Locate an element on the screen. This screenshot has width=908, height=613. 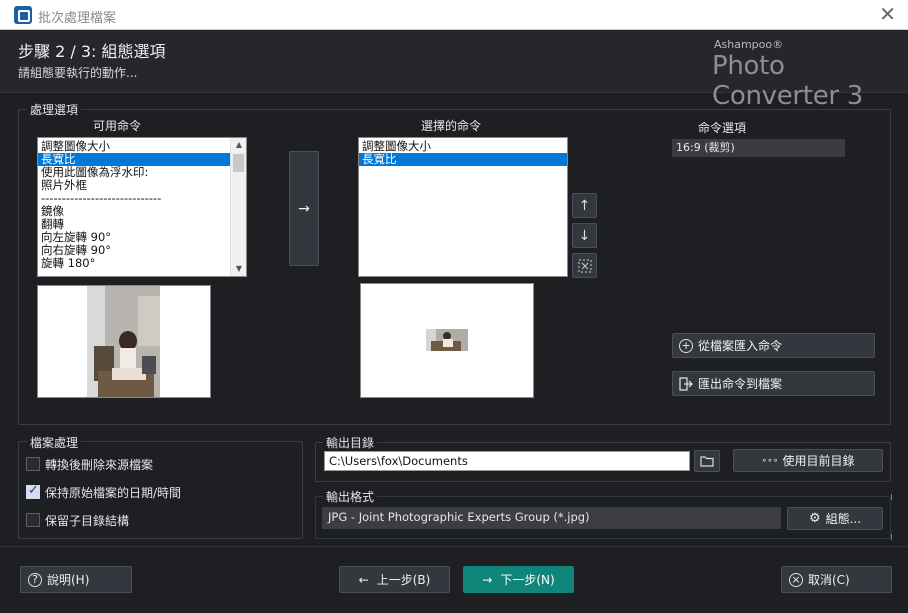
use-current-dir-button: ∘∘∘ 使用目前目錄 is located at coordinates (808, 460).